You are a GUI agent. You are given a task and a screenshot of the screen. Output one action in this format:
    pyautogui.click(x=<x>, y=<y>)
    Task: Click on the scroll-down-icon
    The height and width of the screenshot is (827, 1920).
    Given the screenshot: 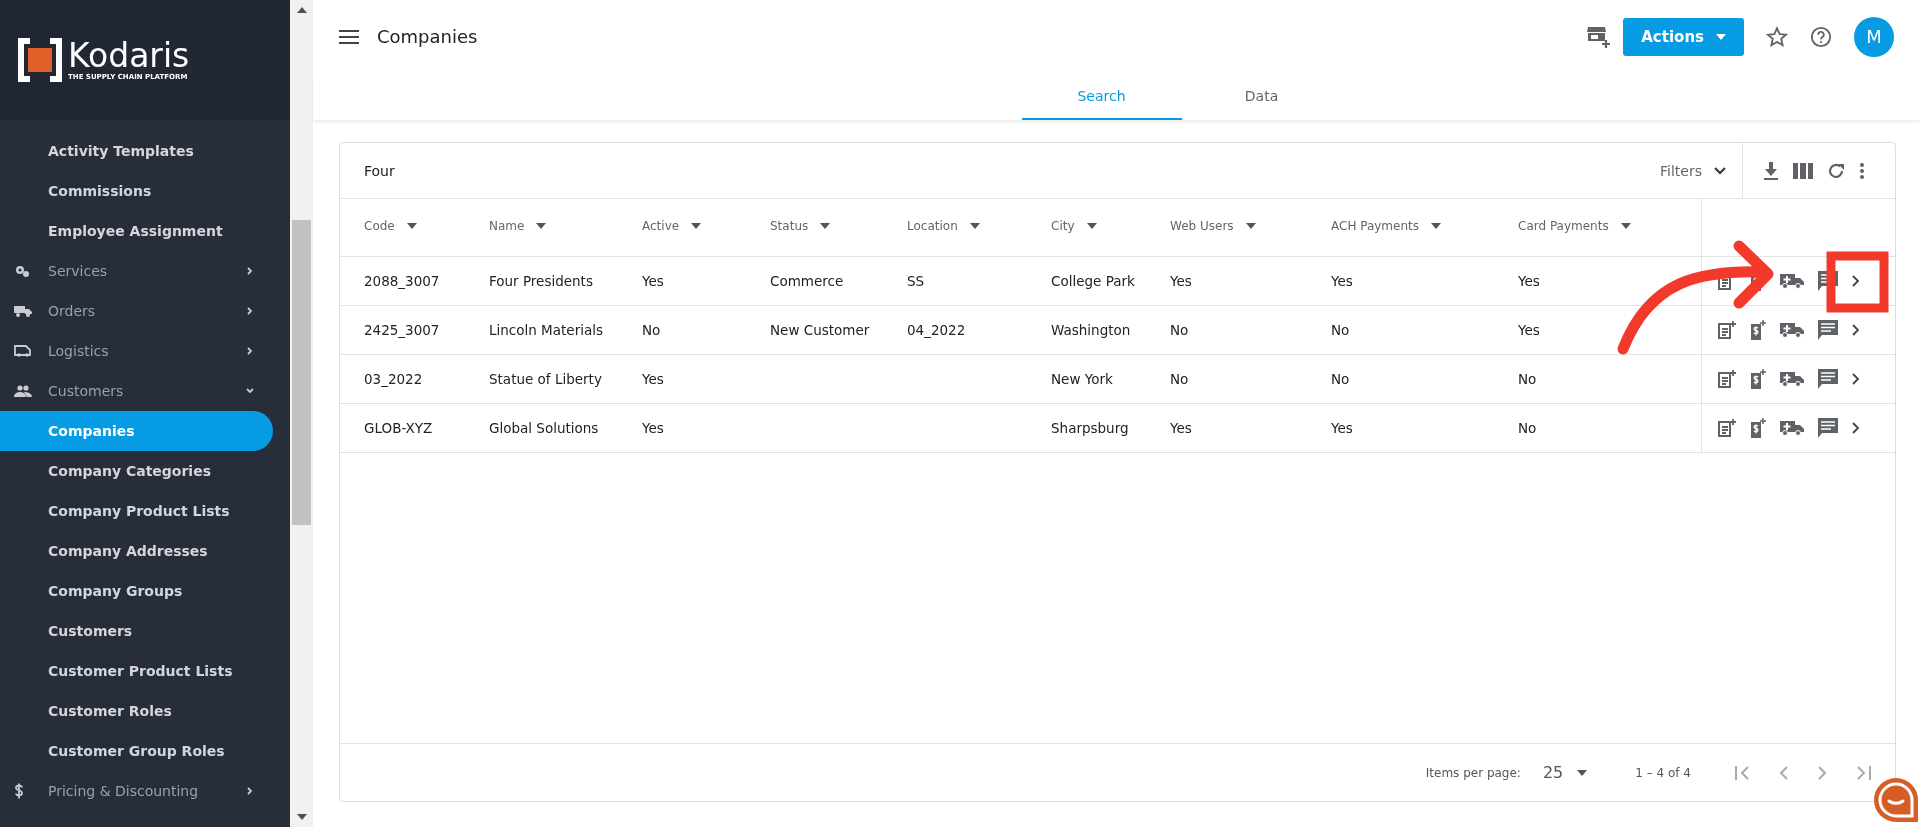 What is the action you would take?
    pyautogui.click(x=301, y=817)
    